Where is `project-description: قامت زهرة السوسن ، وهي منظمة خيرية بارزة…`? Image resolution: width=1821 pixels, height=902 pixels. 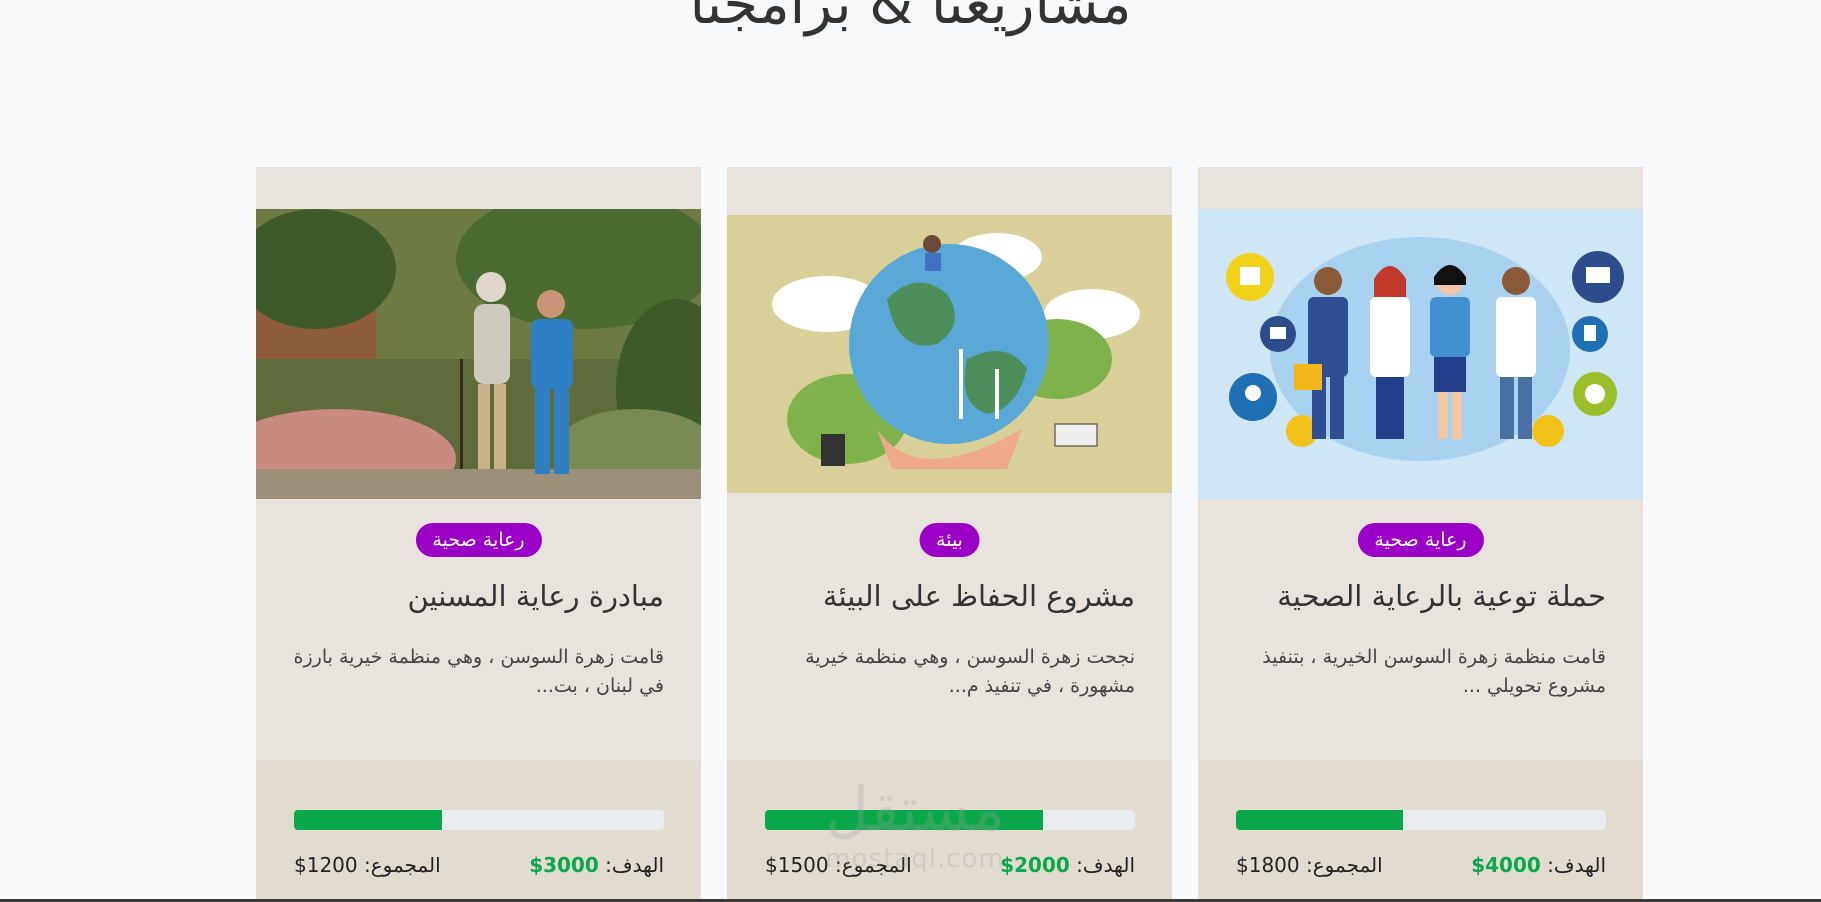
project-description: قامت زهرة السوسن ، وهي منظمة خيرية بارزة… is located at coordinates (478, 671).